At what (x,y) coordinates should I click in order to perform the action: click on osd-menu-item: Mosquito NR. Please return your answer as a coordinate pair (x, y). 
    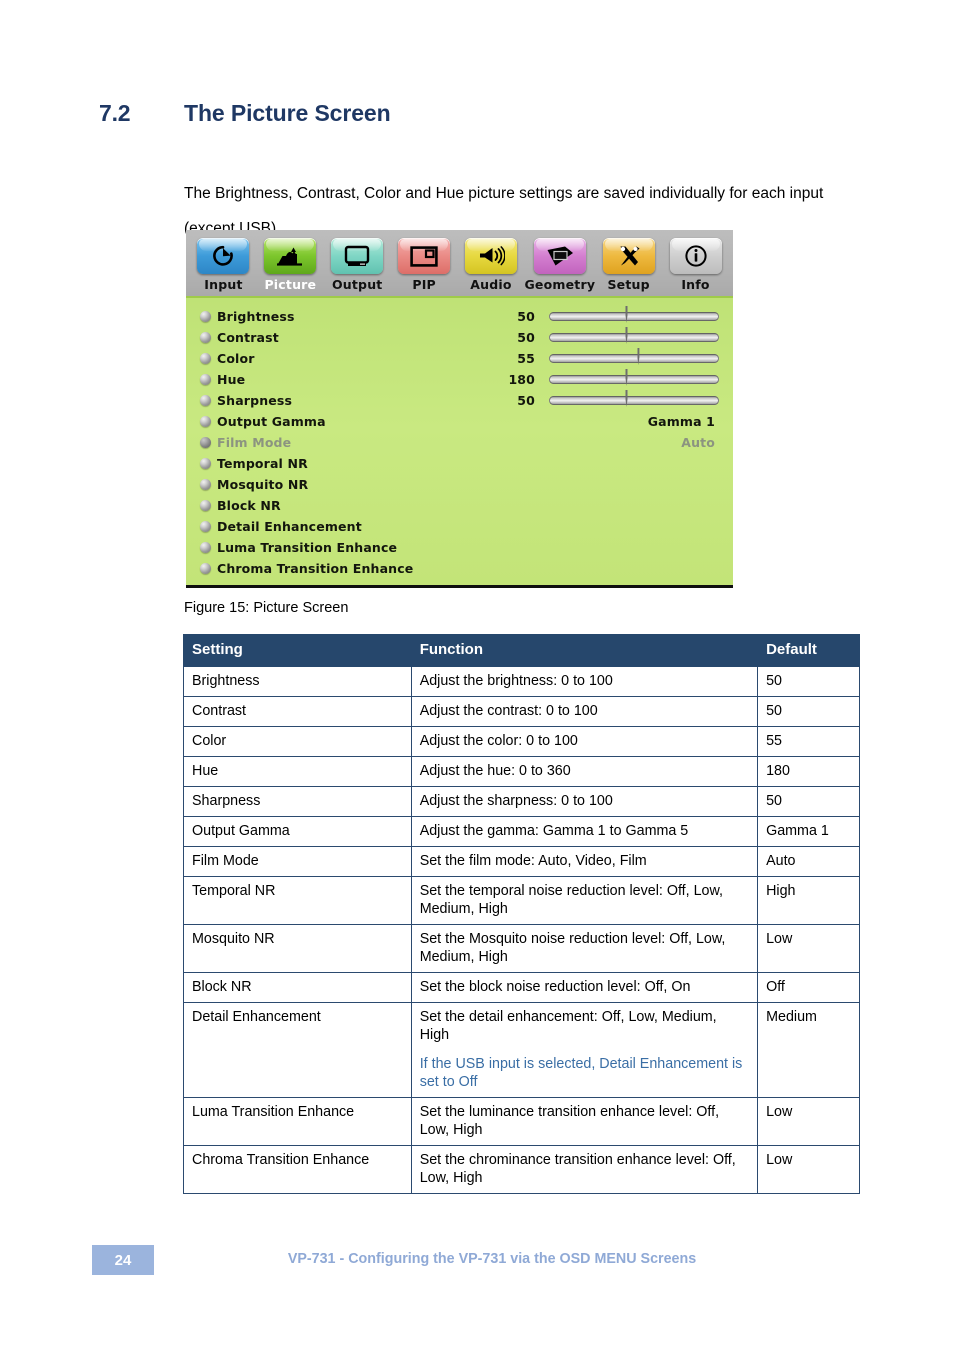
    Looking at the image, I should click on (460, 484).